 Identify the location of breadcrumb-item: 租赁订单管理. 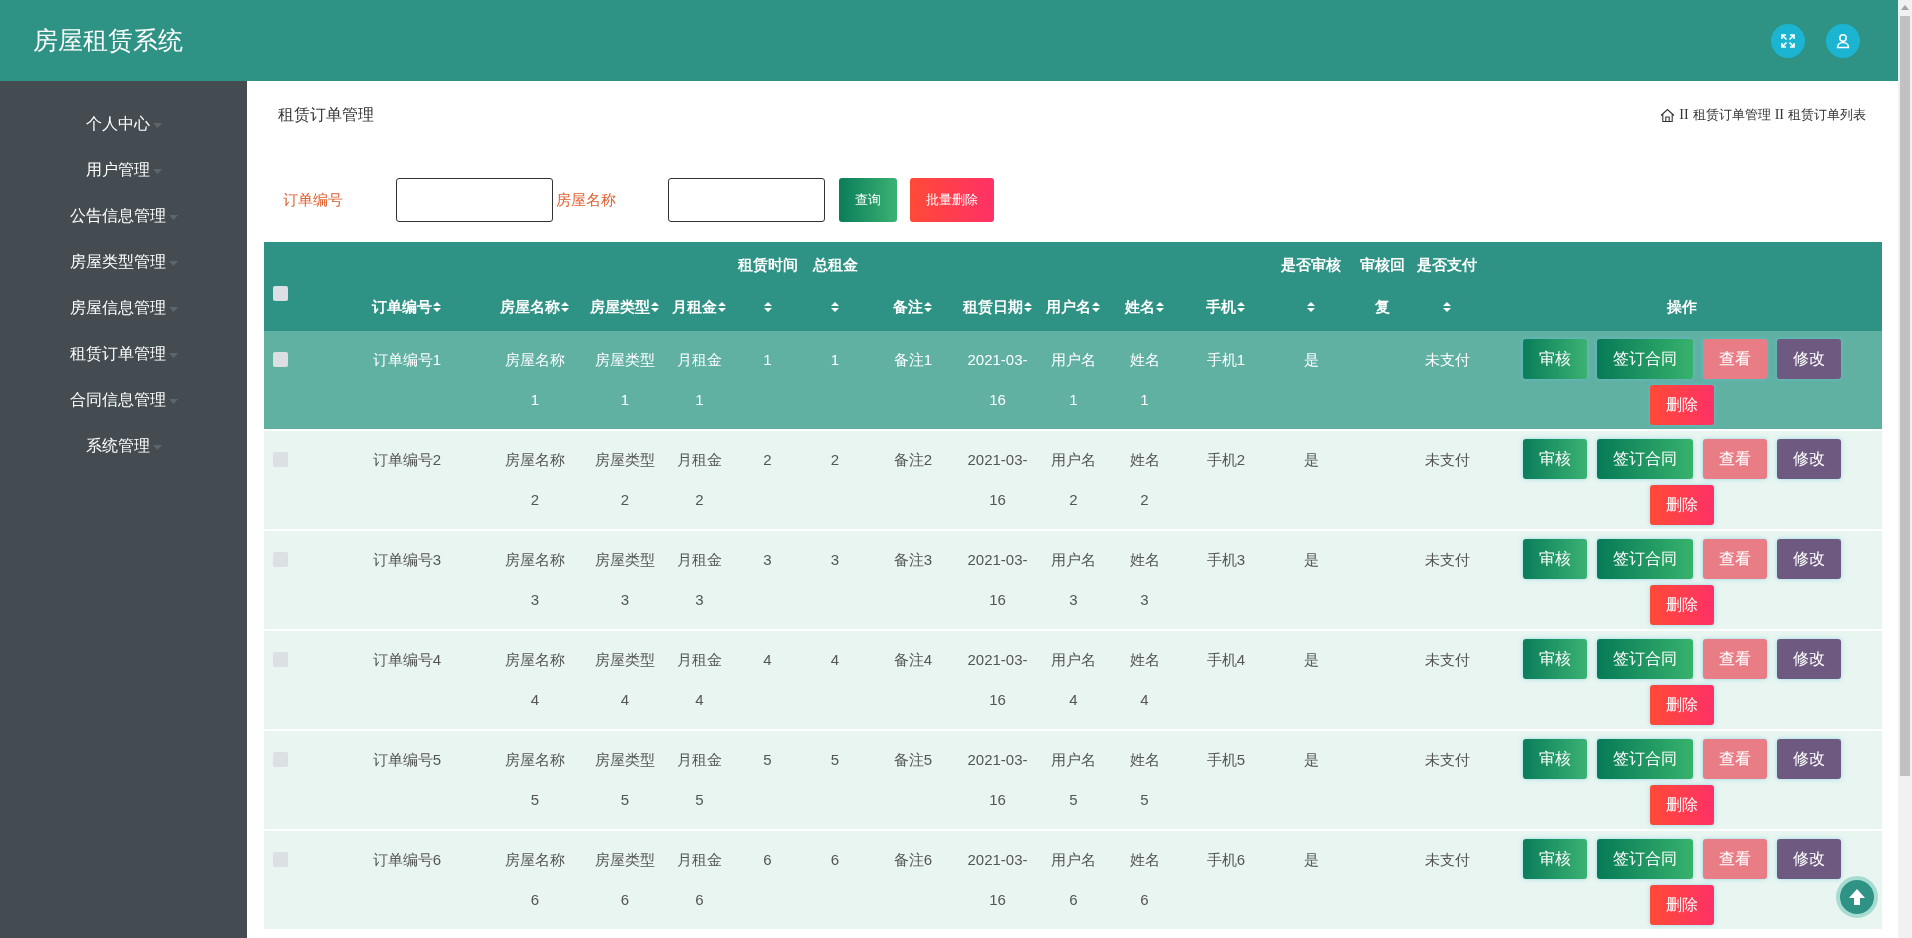
(1731, 115).